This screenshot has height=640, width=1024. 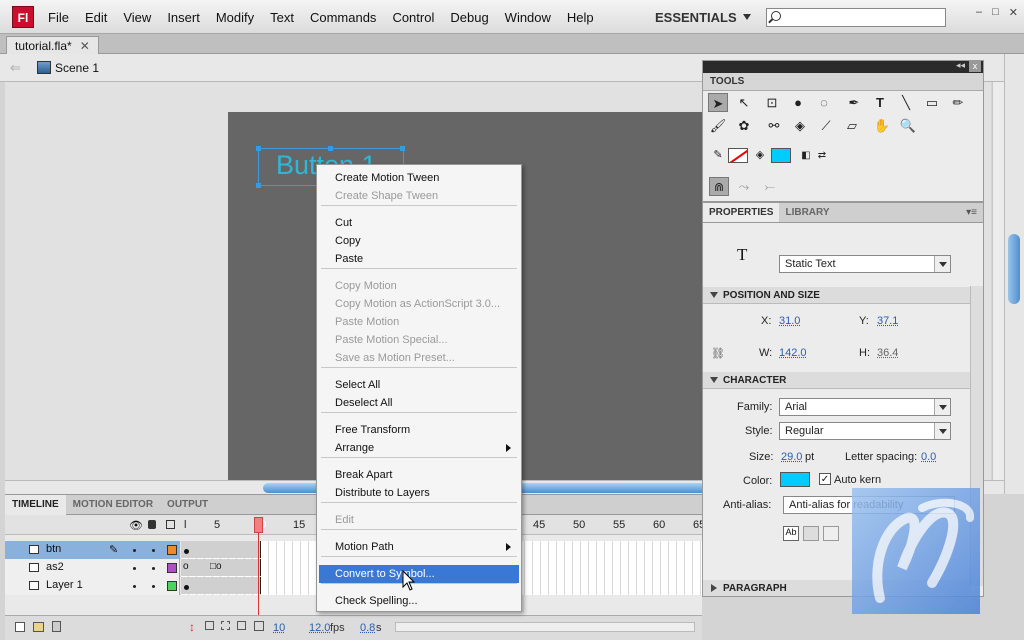 What do you see at coordinates (413, 17) in the screenshot?
I see `menu-control: Control` at bounding box center [413, 17].